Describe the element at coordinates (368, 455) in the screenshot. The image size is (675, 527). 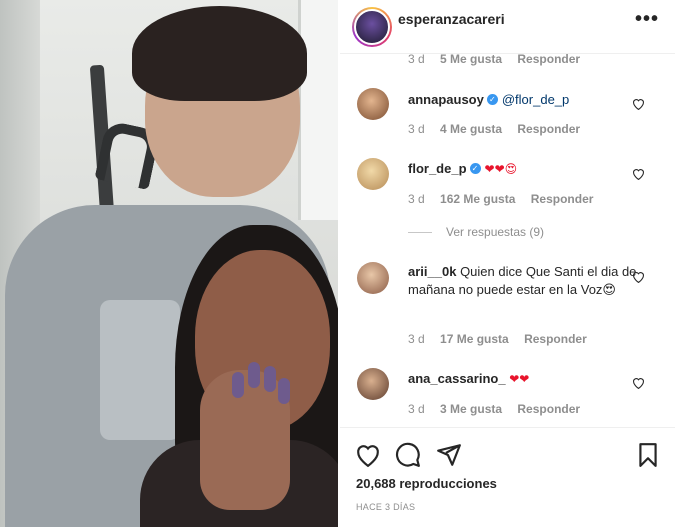
I see `heart-icon` at that location.